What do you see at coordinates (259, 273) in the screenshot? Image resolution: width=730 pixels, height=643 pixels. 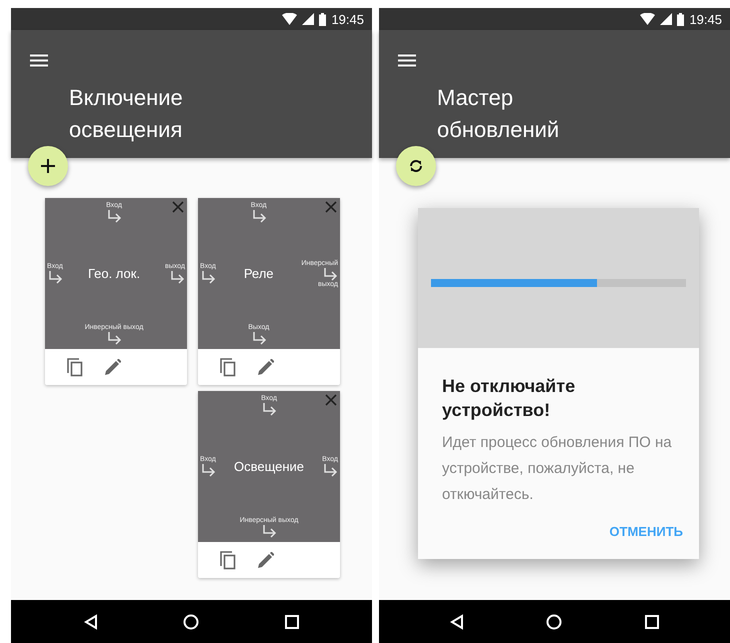 I see `block-title: Реле` at bounding box center [259, 273].